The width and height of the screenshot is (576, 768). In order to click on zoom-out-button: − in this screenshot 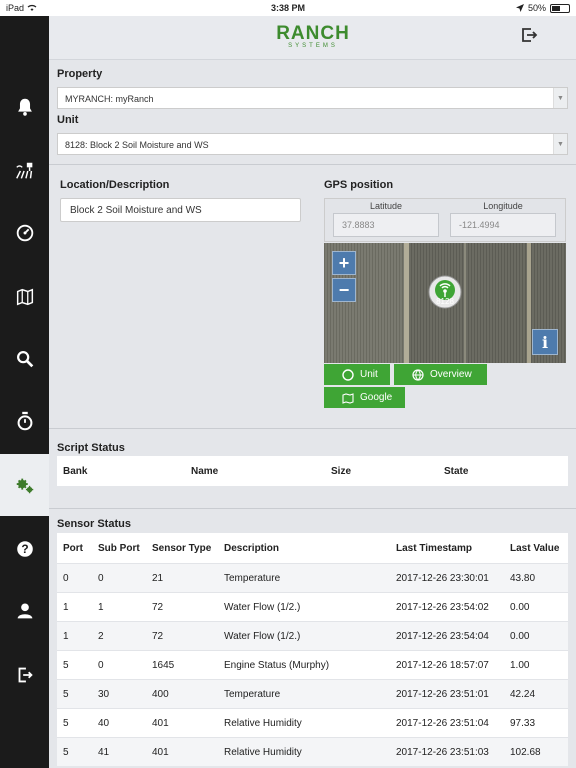, I will do `click(344, 290)`.